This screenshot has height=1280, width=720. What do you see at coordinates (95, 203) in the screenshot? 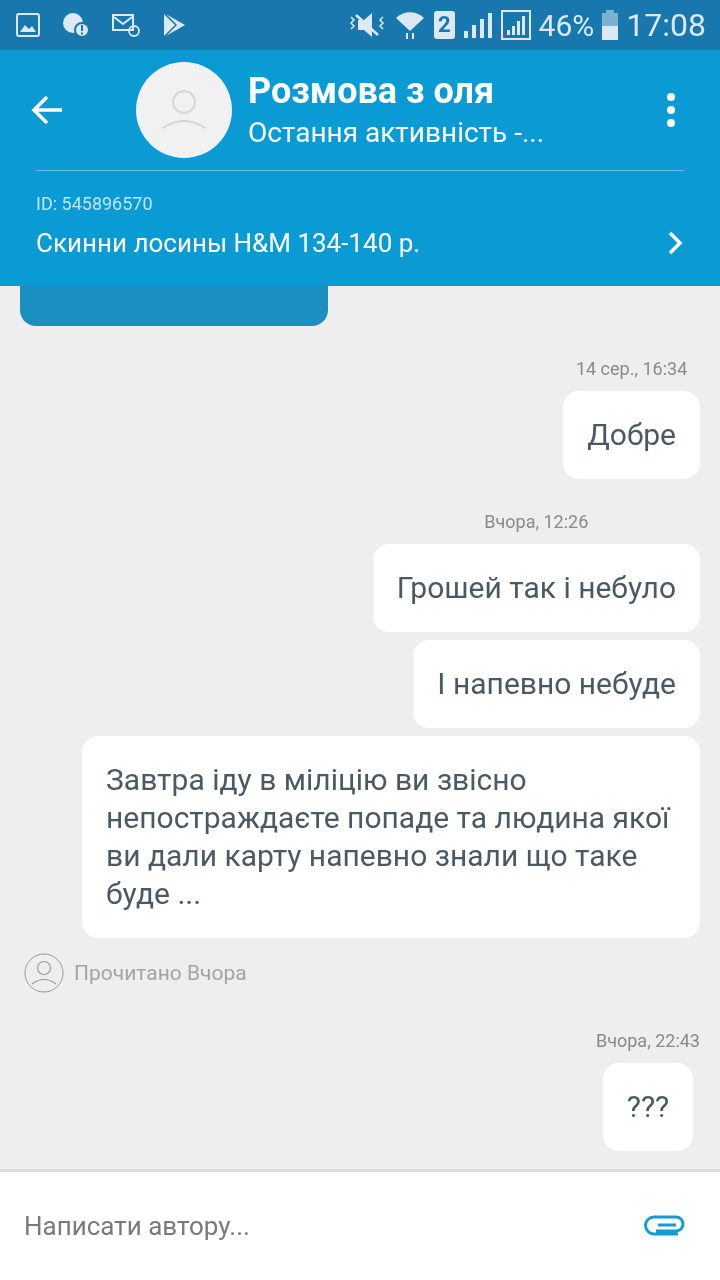
I see `listing-id: ID: 545896570` at bounding box center [95, 203].